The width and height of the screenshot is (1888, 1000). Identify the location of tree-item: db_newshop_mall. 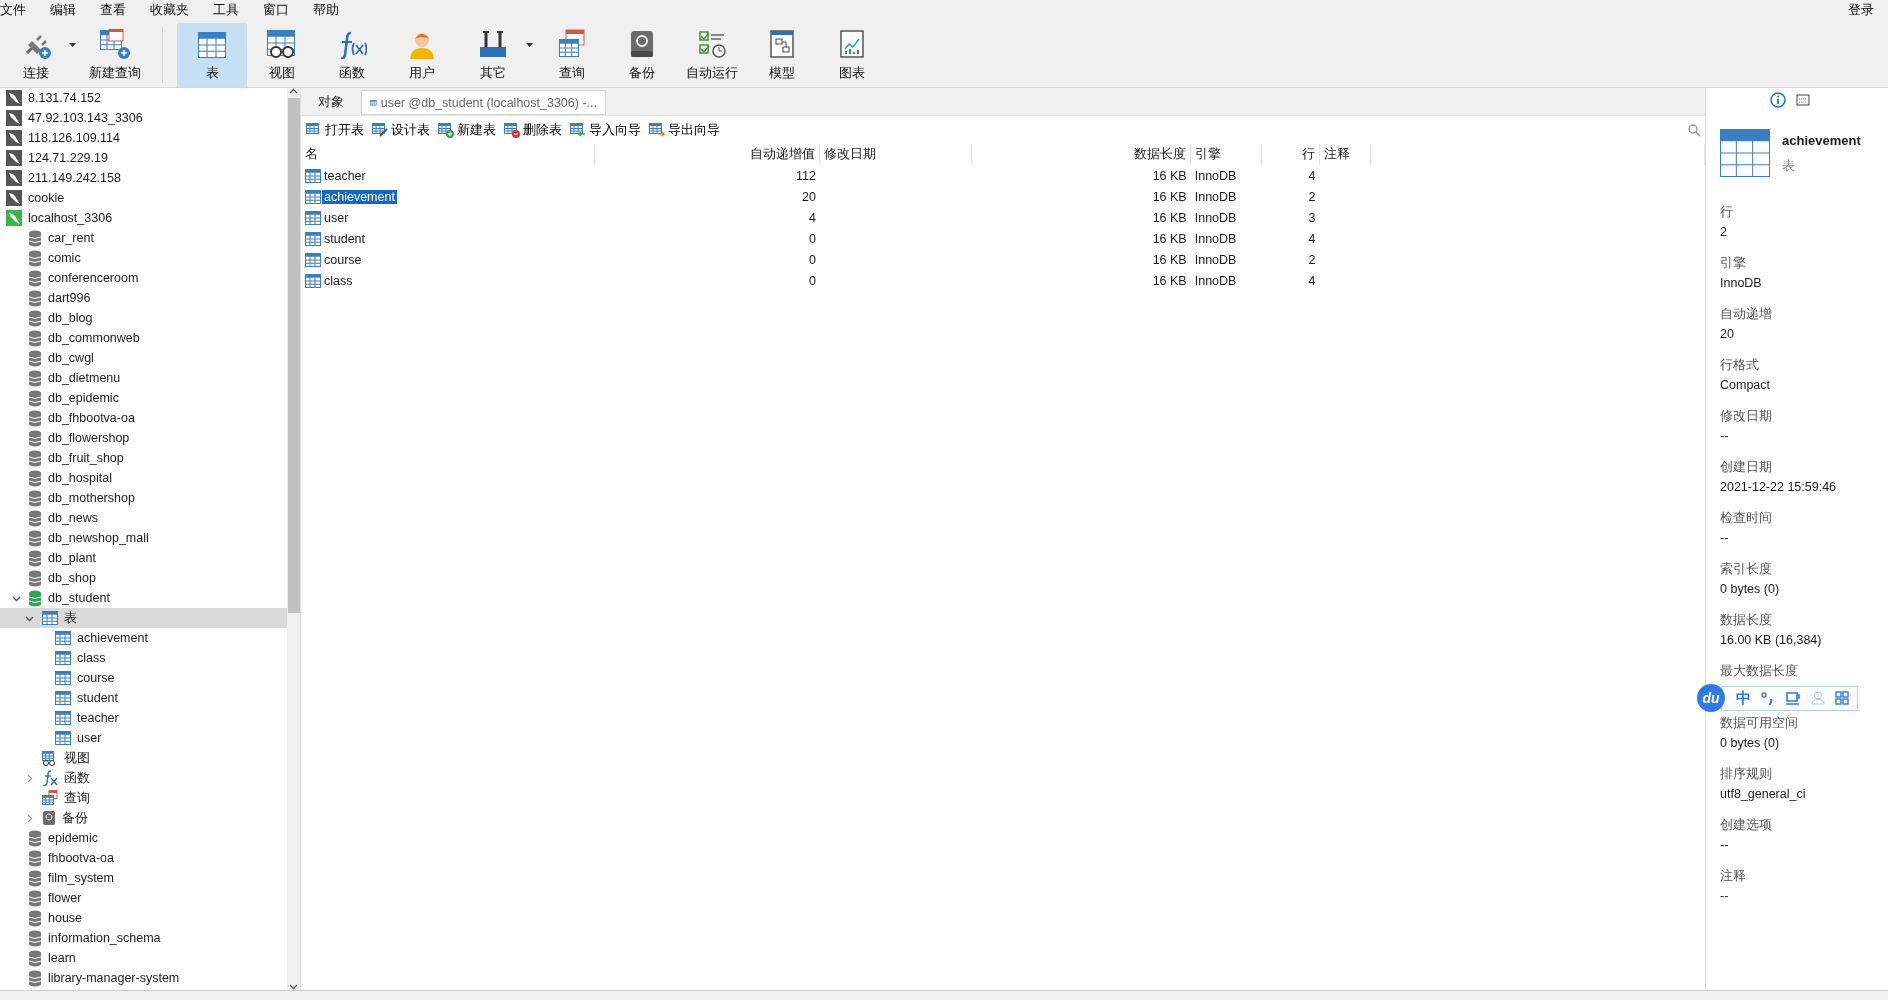
(143, 538).